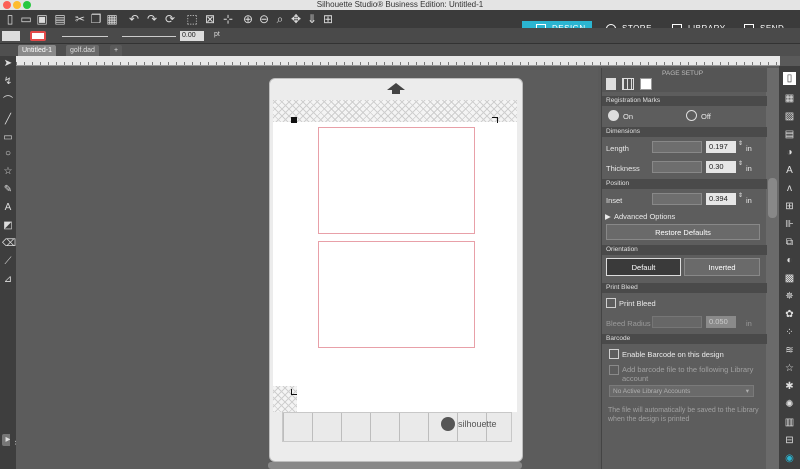 The image size is (800, 469). I want to click on rectangle-tool-icon: ▭, so click(8, 138).